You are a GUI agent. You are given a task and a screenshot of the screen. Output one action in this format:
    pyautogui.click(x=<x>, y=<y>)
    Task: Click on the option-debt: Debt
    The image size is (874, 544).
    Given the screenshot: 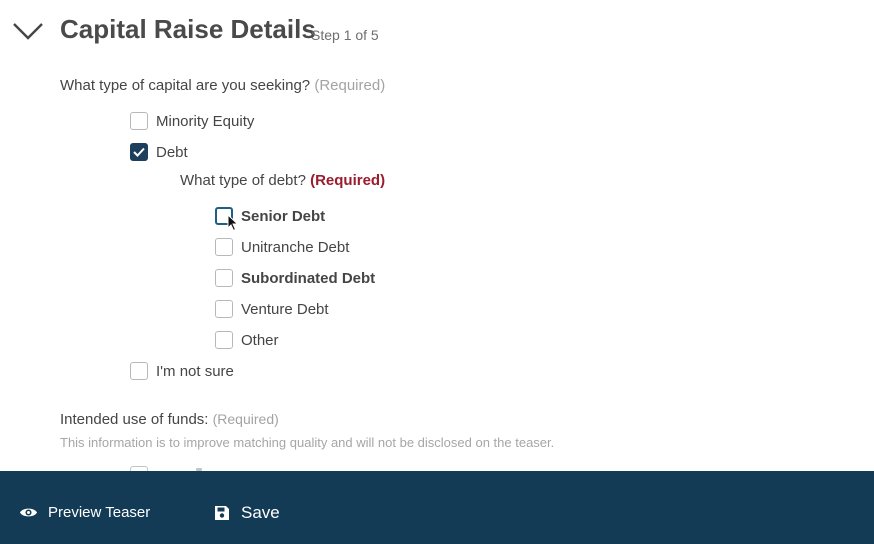 What is the action you would take?
    pyautogui.click(x=159, y=152)
    